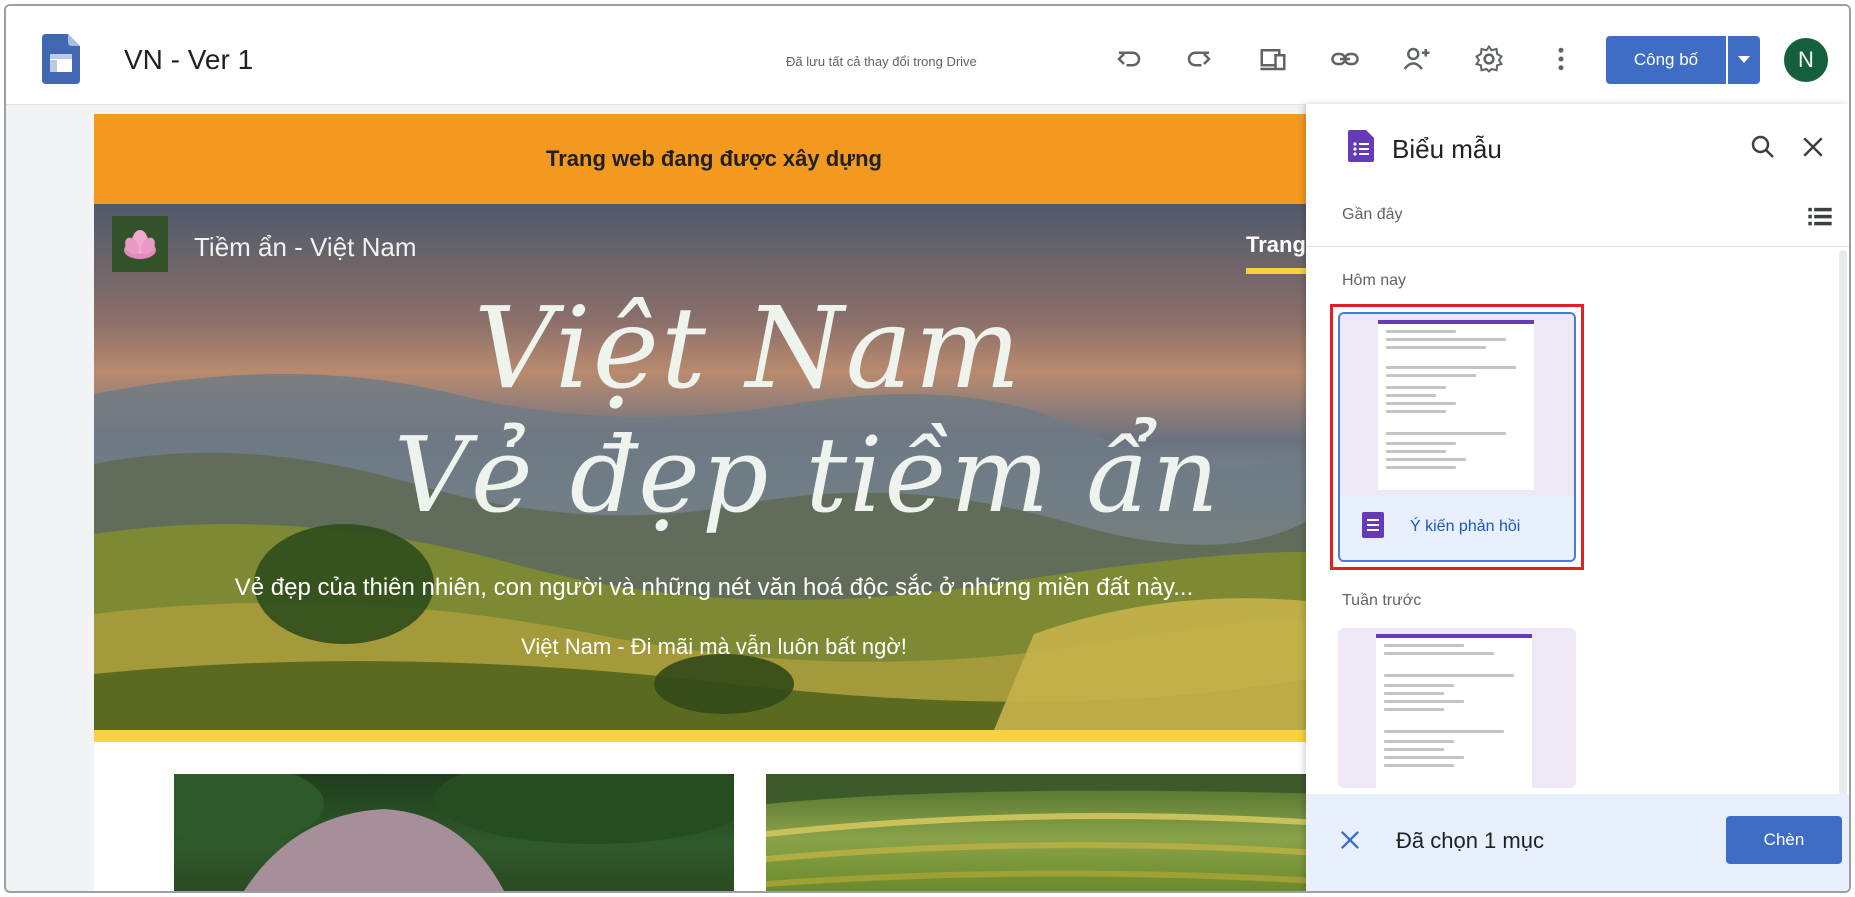 The image size is (1855, 897). Describe the element at coordinates (1470, 840) in the screenshot. I see `selection-count: Đã chọn 1 mục` at that location.